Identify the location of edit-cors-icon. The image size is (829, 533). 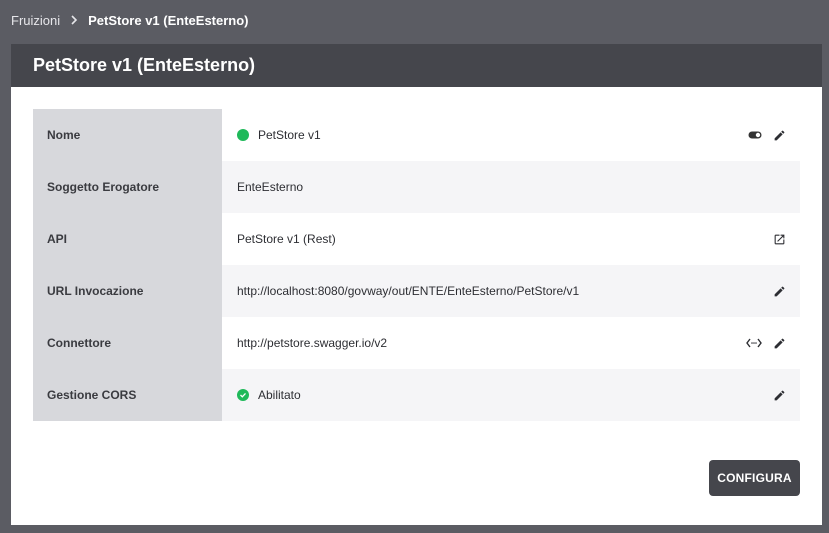
(779, 395).